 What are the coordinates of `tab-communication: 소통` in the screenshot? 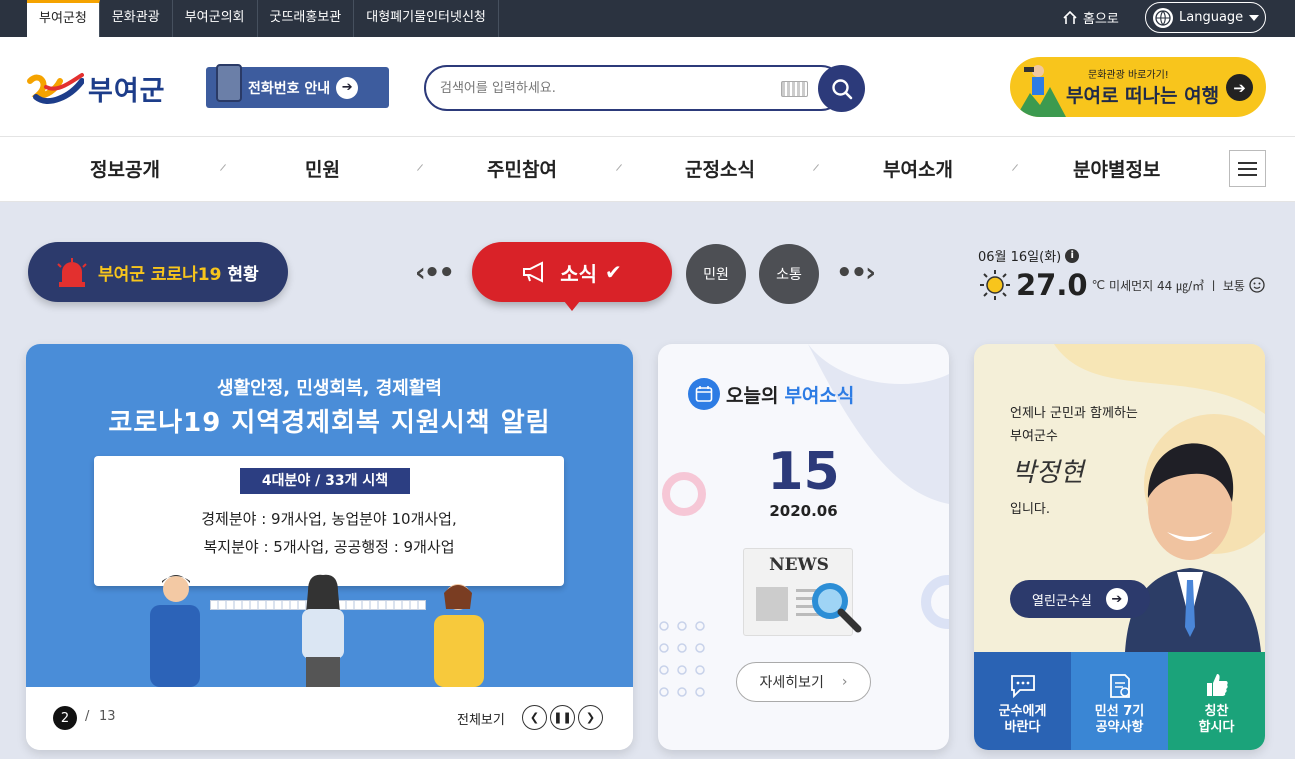 It's located at (789, 274).